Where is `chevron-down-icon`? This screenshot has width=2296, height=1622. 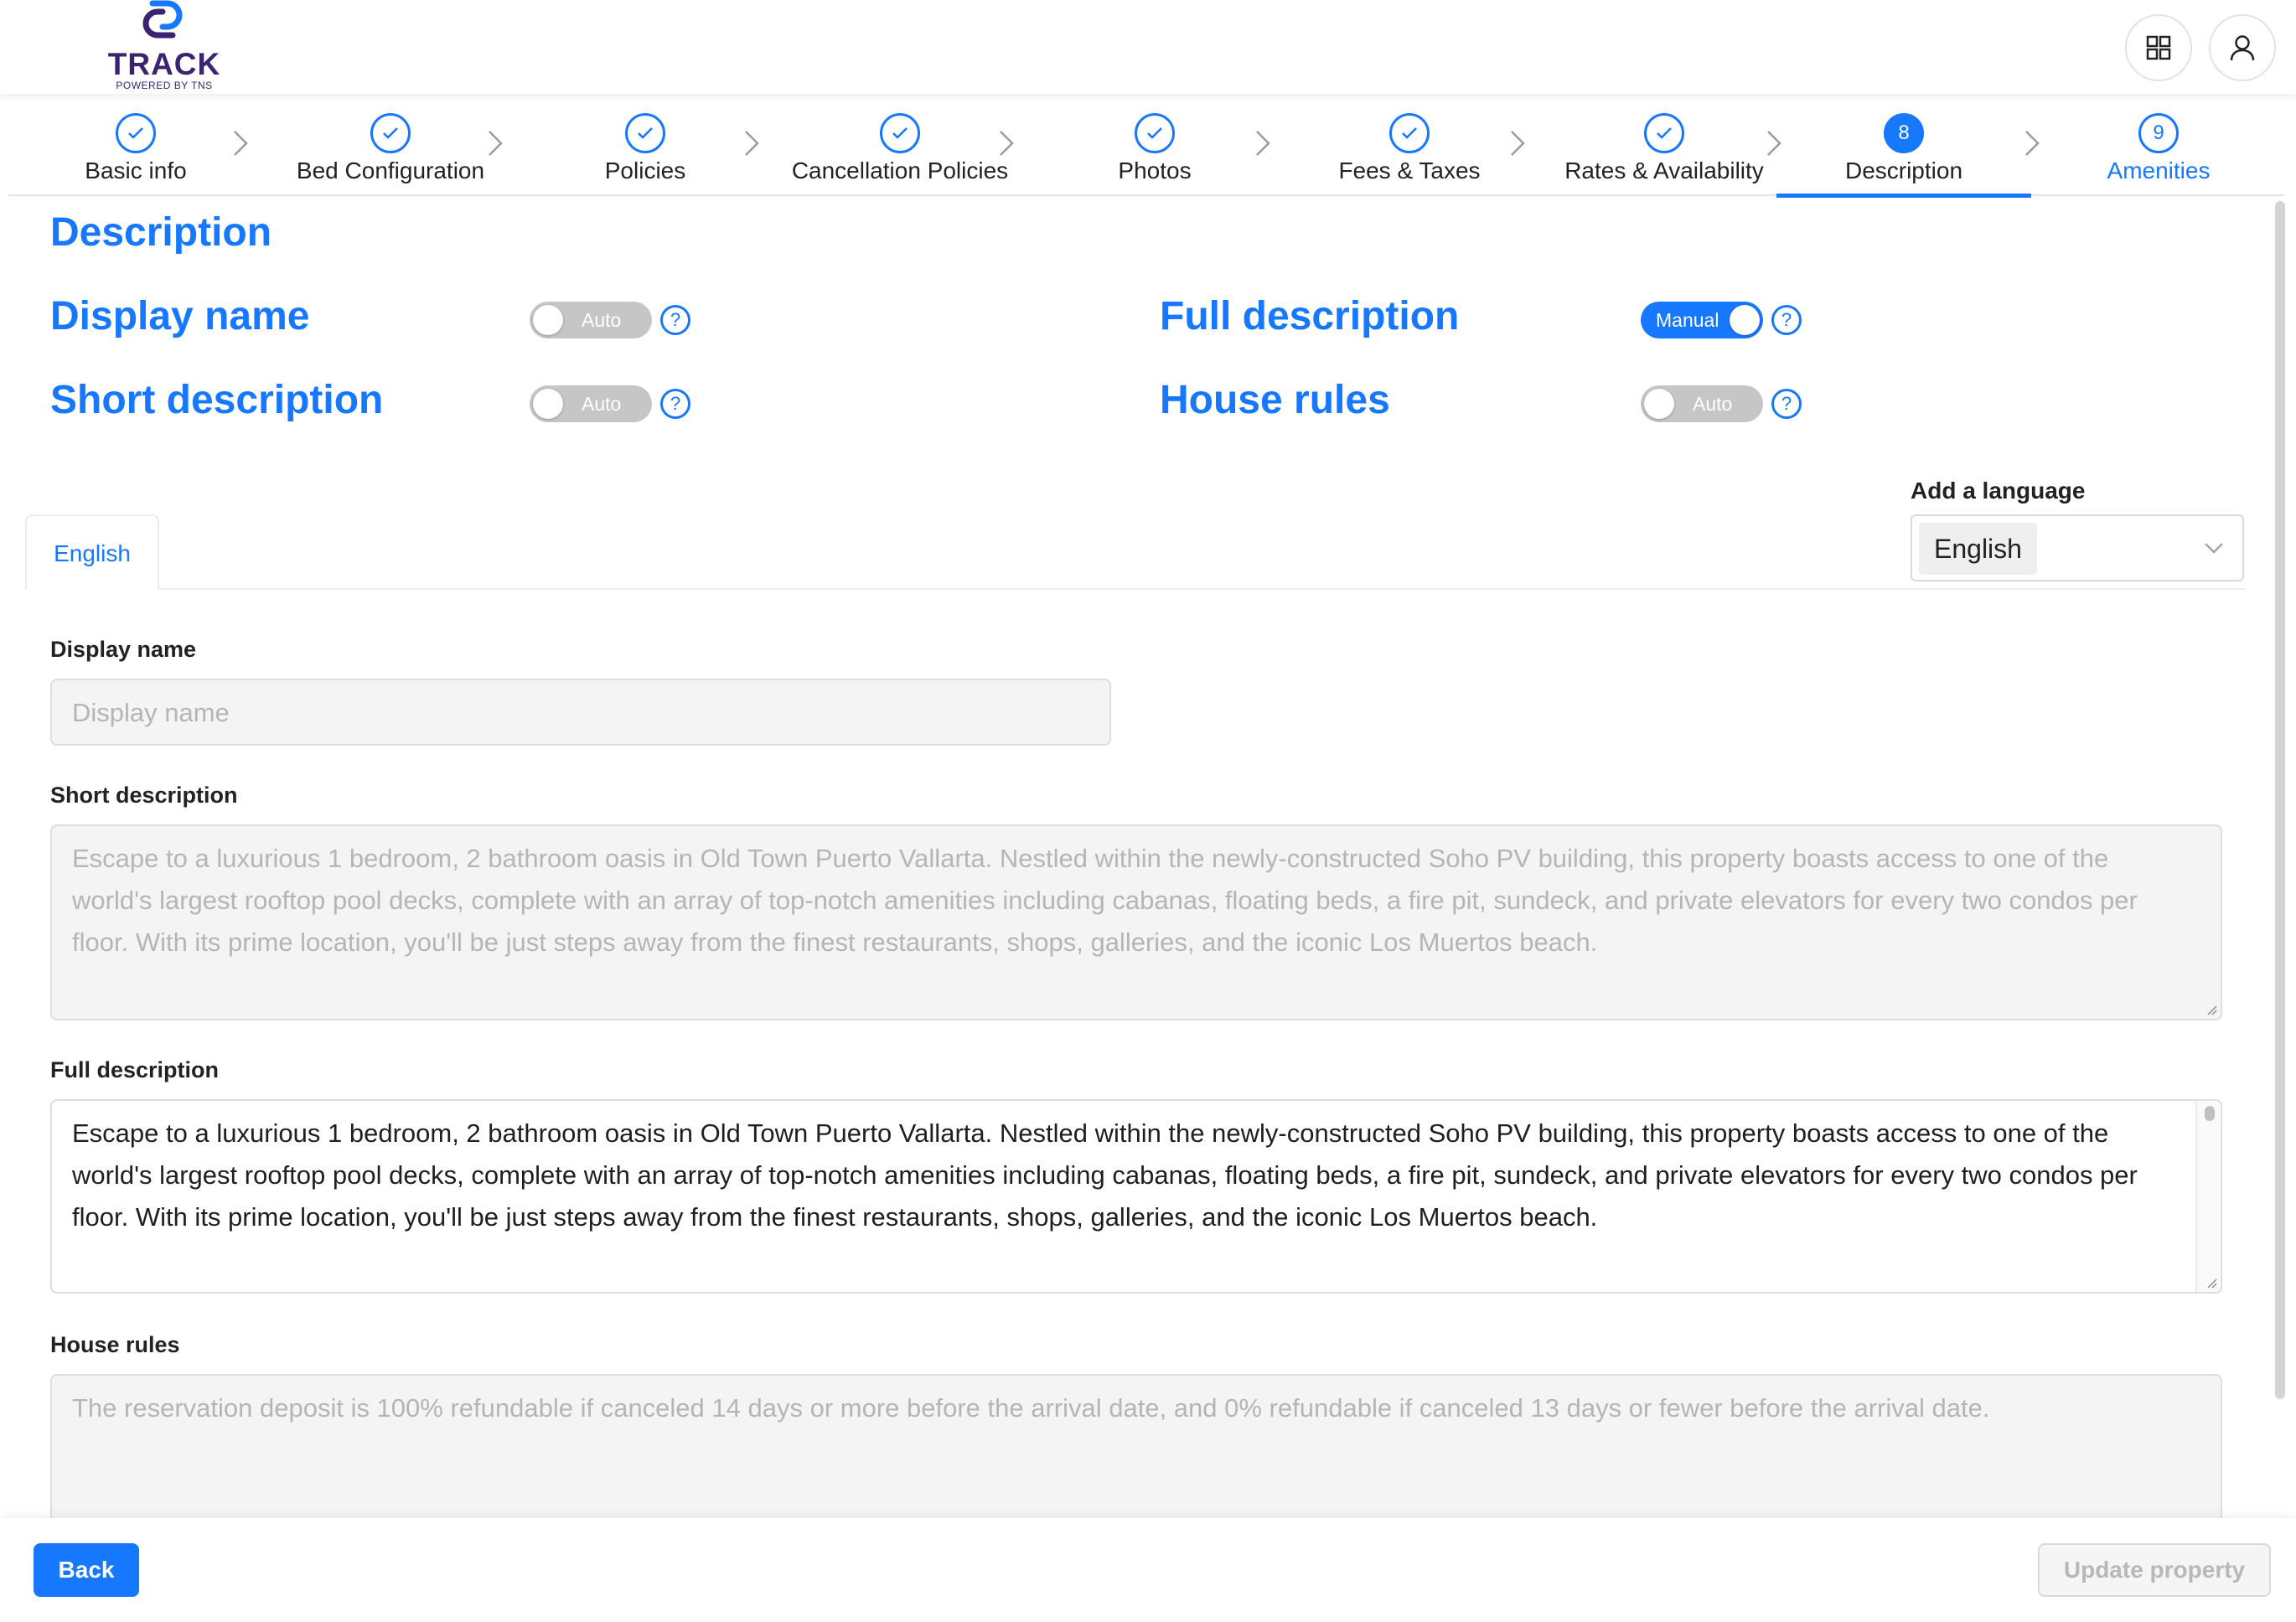 chevron-down-icon is located at coordinates (2214, 548).